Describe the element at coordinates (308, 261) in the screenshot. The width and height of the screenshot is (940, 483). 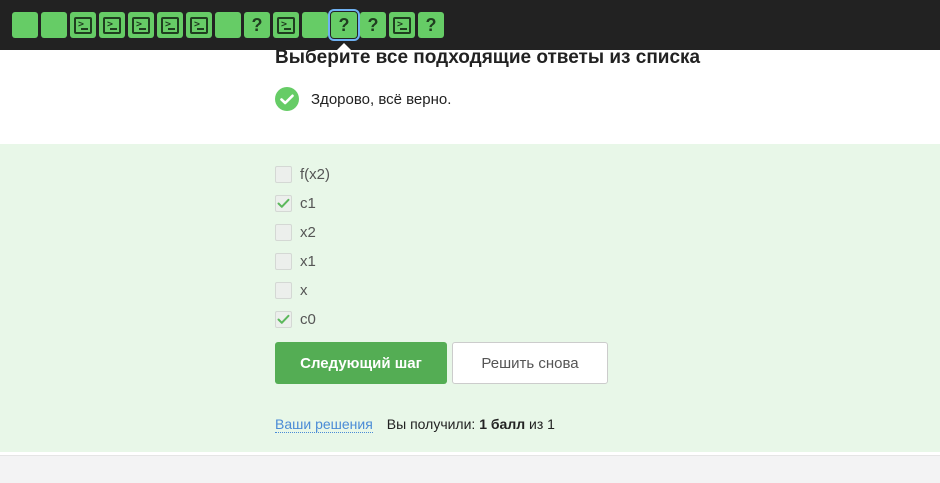
I see `option-label: x1` at that location.